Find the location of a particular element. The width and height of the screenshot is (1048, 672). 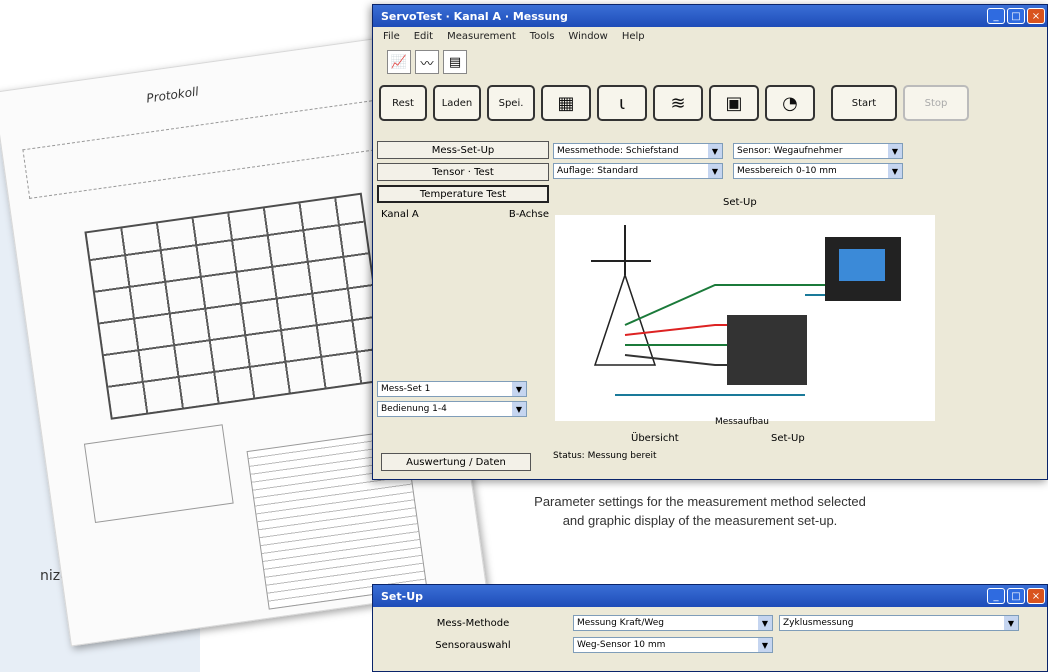

diagram-caption: Messaufbau is located at coordinates (742, 422).